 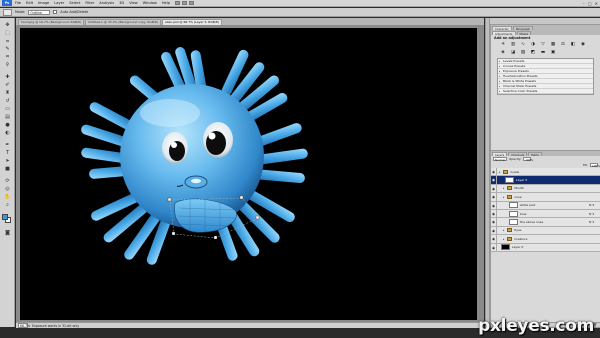 What do you see at coordinates (29, 3) in the screenshot?
I see `menu-item-edit: Edit` at bounding box center [29, 3].